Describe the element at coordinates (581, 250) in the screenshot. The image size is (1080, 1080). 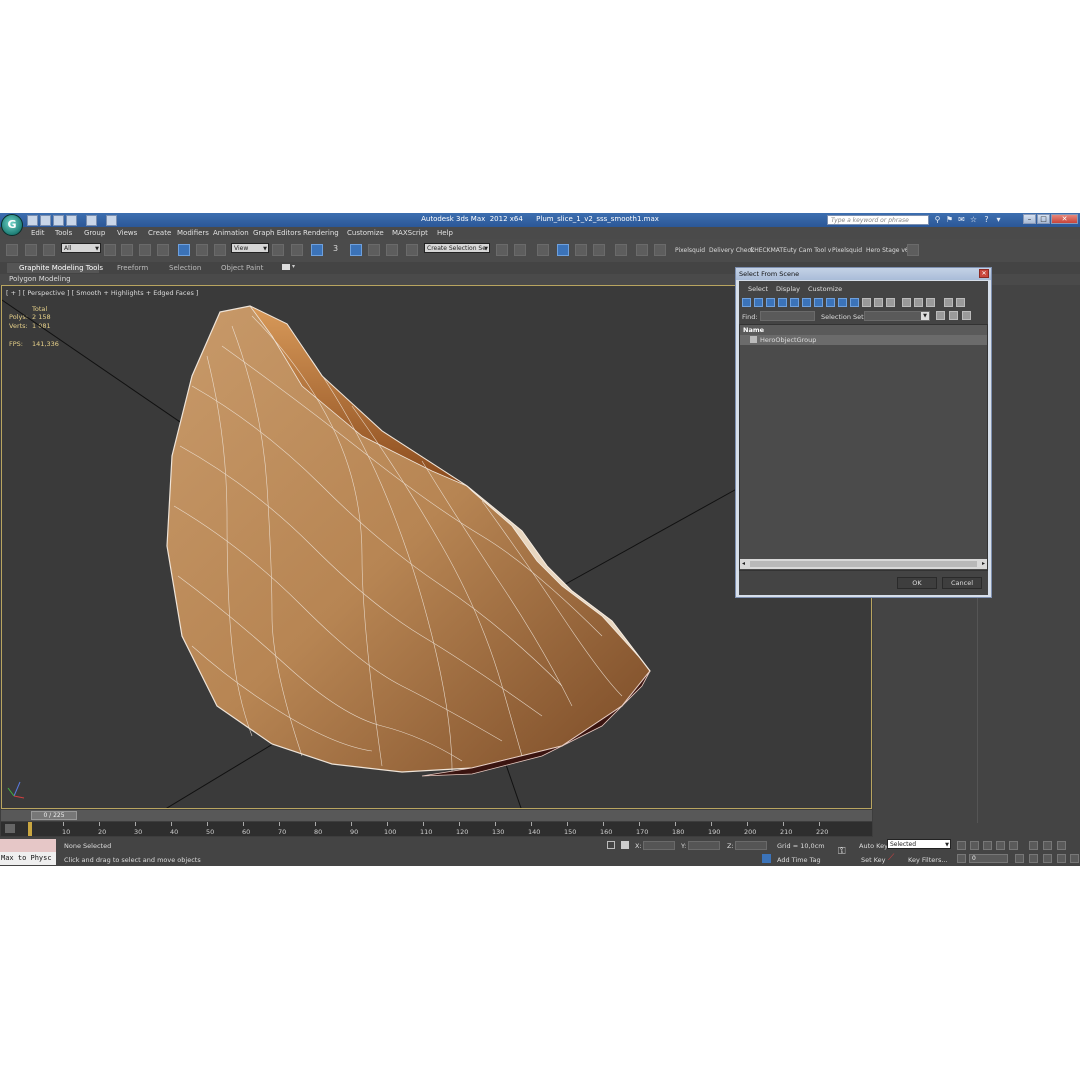
I see `curve-editor-icon` at that location.